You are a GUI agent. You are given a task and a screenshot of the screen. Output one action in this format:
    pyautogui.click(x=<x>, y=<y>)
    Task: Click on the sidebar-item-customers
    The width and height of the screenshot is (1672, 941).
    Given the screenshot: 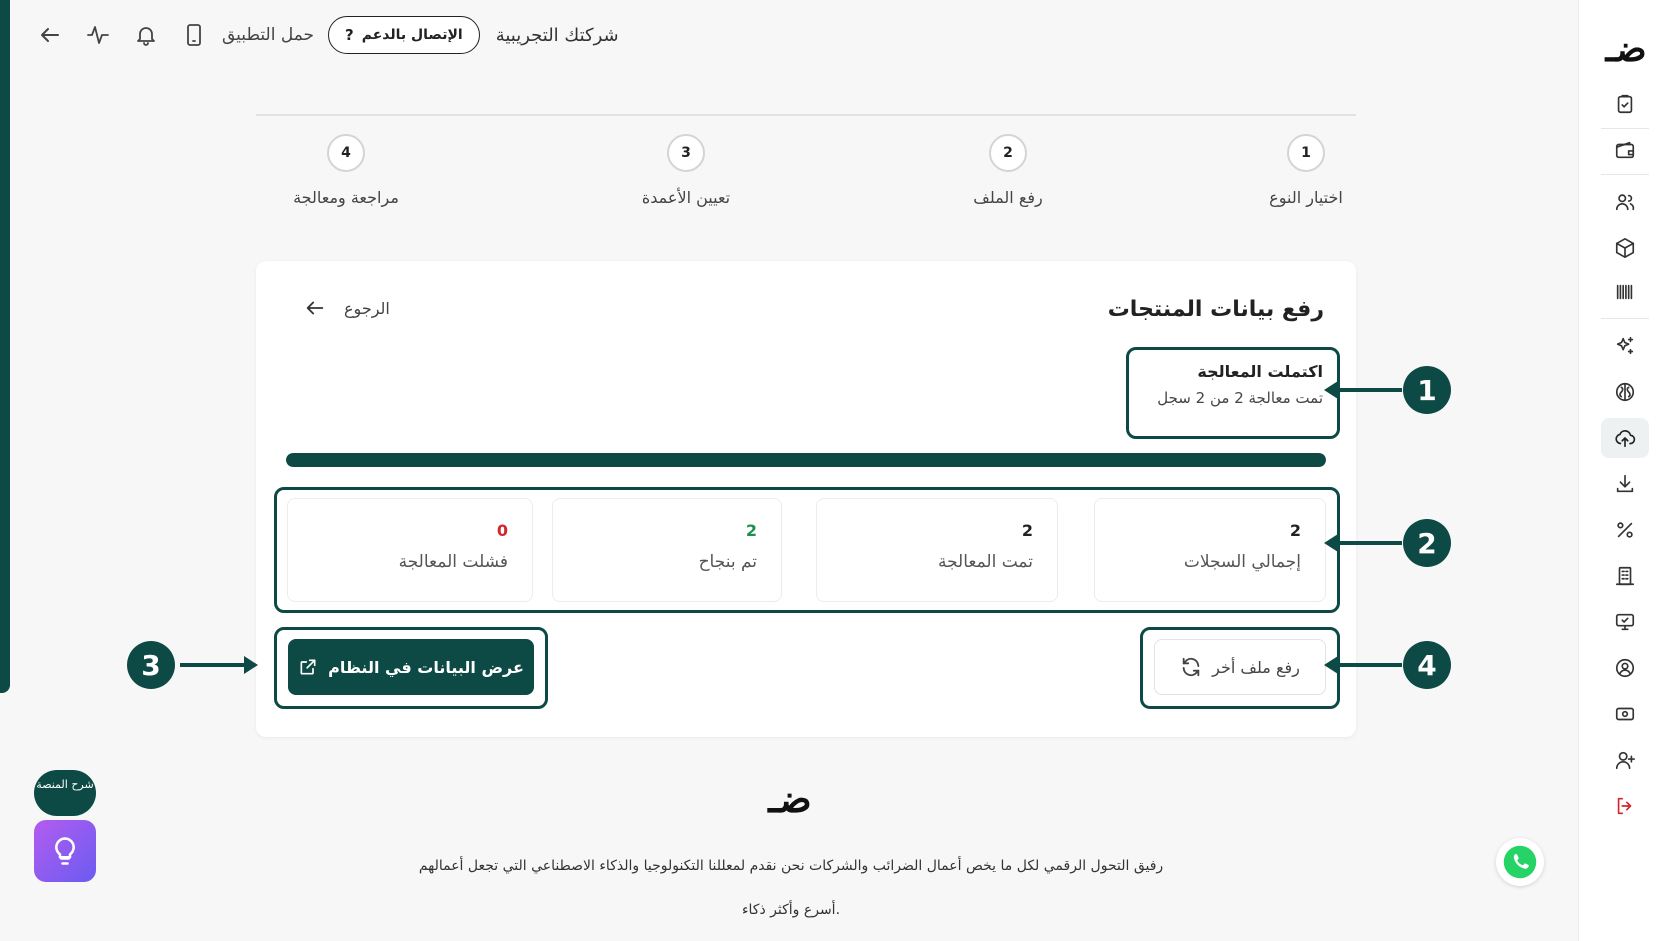 What is the action you would take?
    pyautogui.click(x=1625, y=202)
    